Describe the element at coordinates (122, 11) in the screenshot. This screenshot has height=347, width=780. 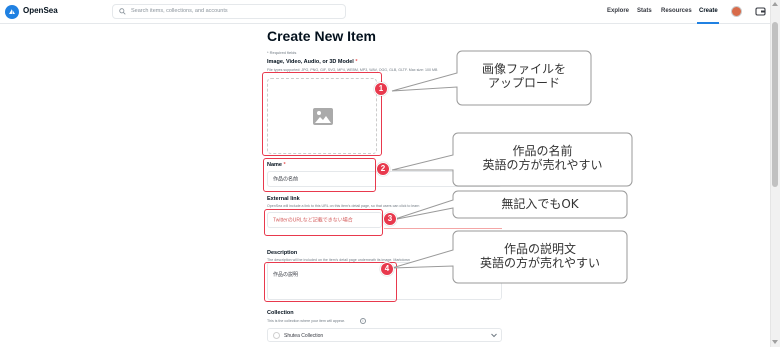
I see `search-icon` at that location.